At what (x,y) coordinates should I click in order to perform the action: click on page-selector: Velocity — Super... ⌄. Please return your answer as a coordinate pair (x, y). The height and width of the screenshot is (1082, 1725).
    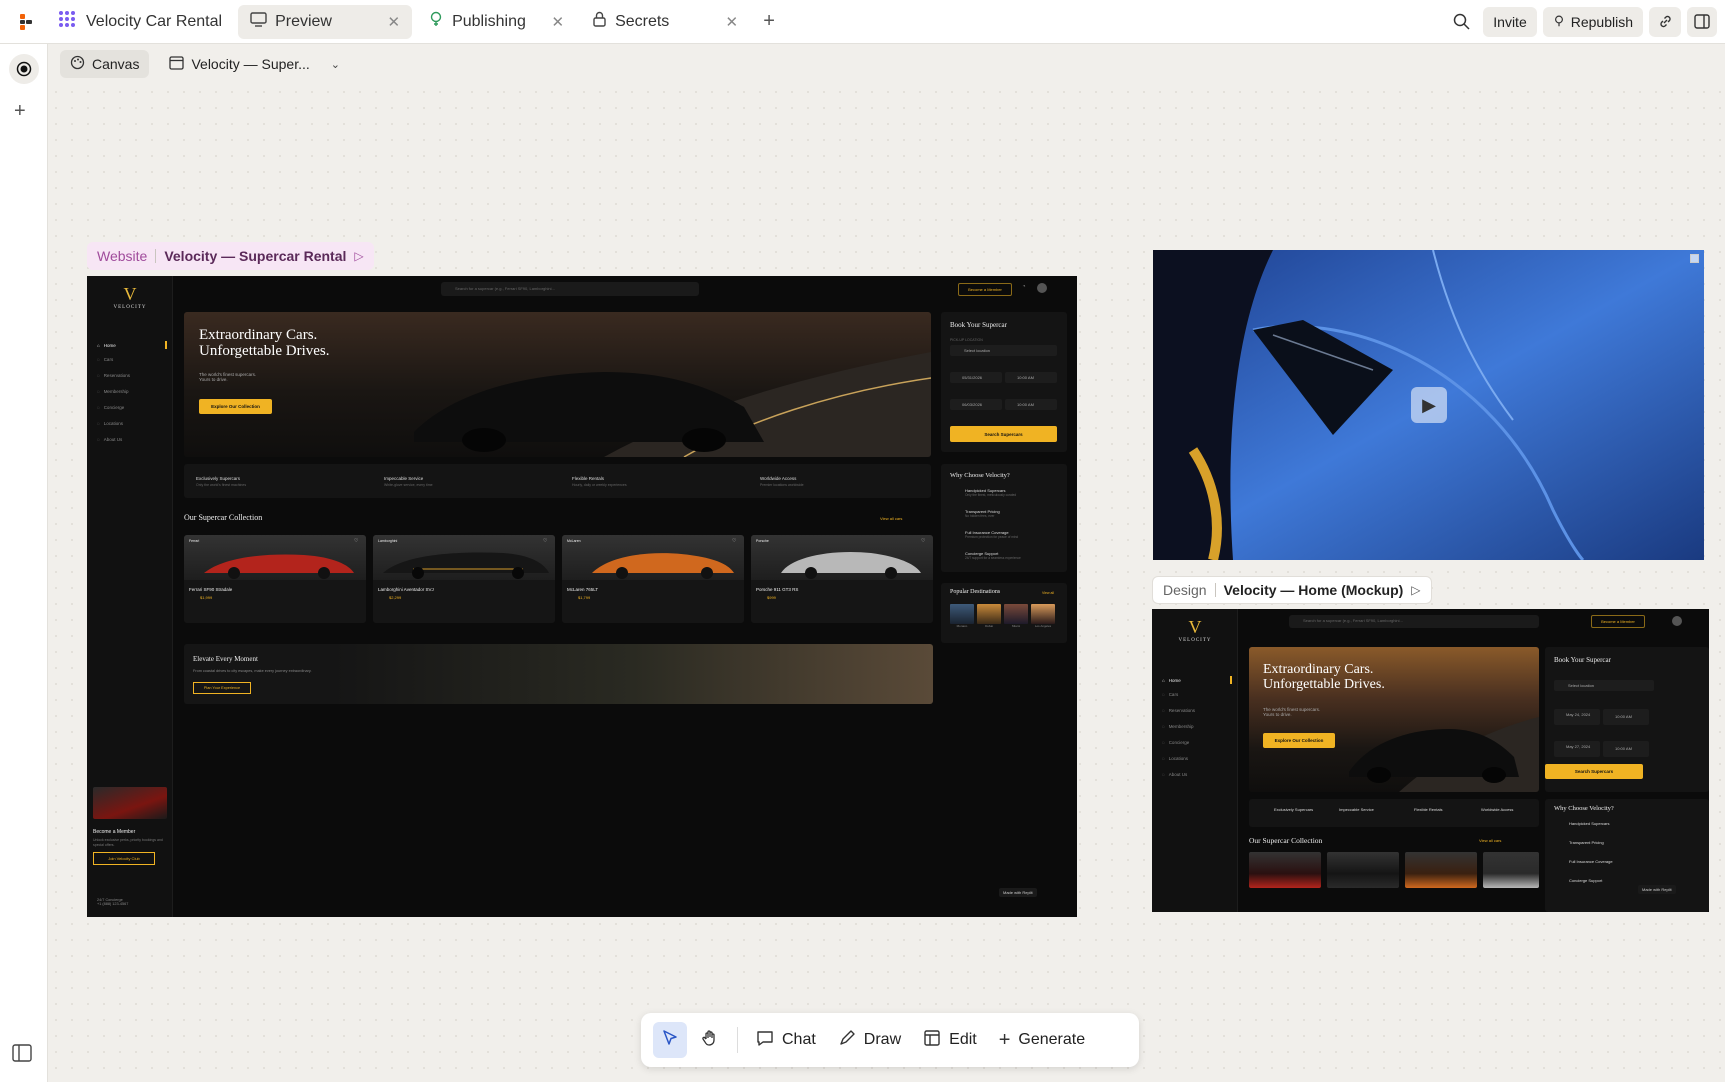
    Looking at the image, I should click on (254, 64).